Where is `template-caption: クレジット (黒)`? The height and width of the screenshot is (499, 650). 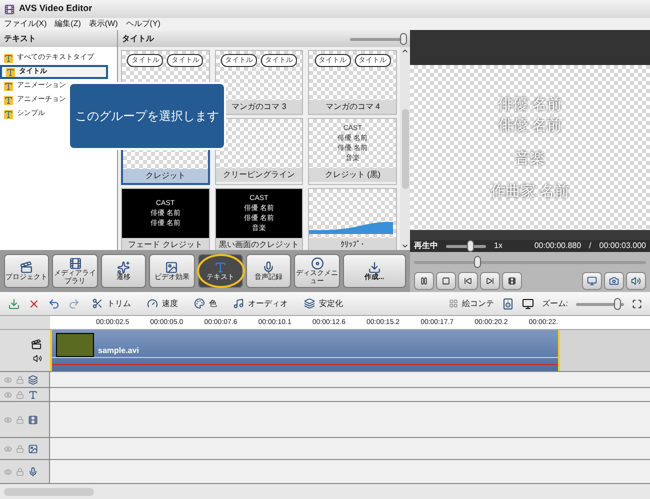
template-caption: クレジット (黒) is located at coordinates (352, 175).